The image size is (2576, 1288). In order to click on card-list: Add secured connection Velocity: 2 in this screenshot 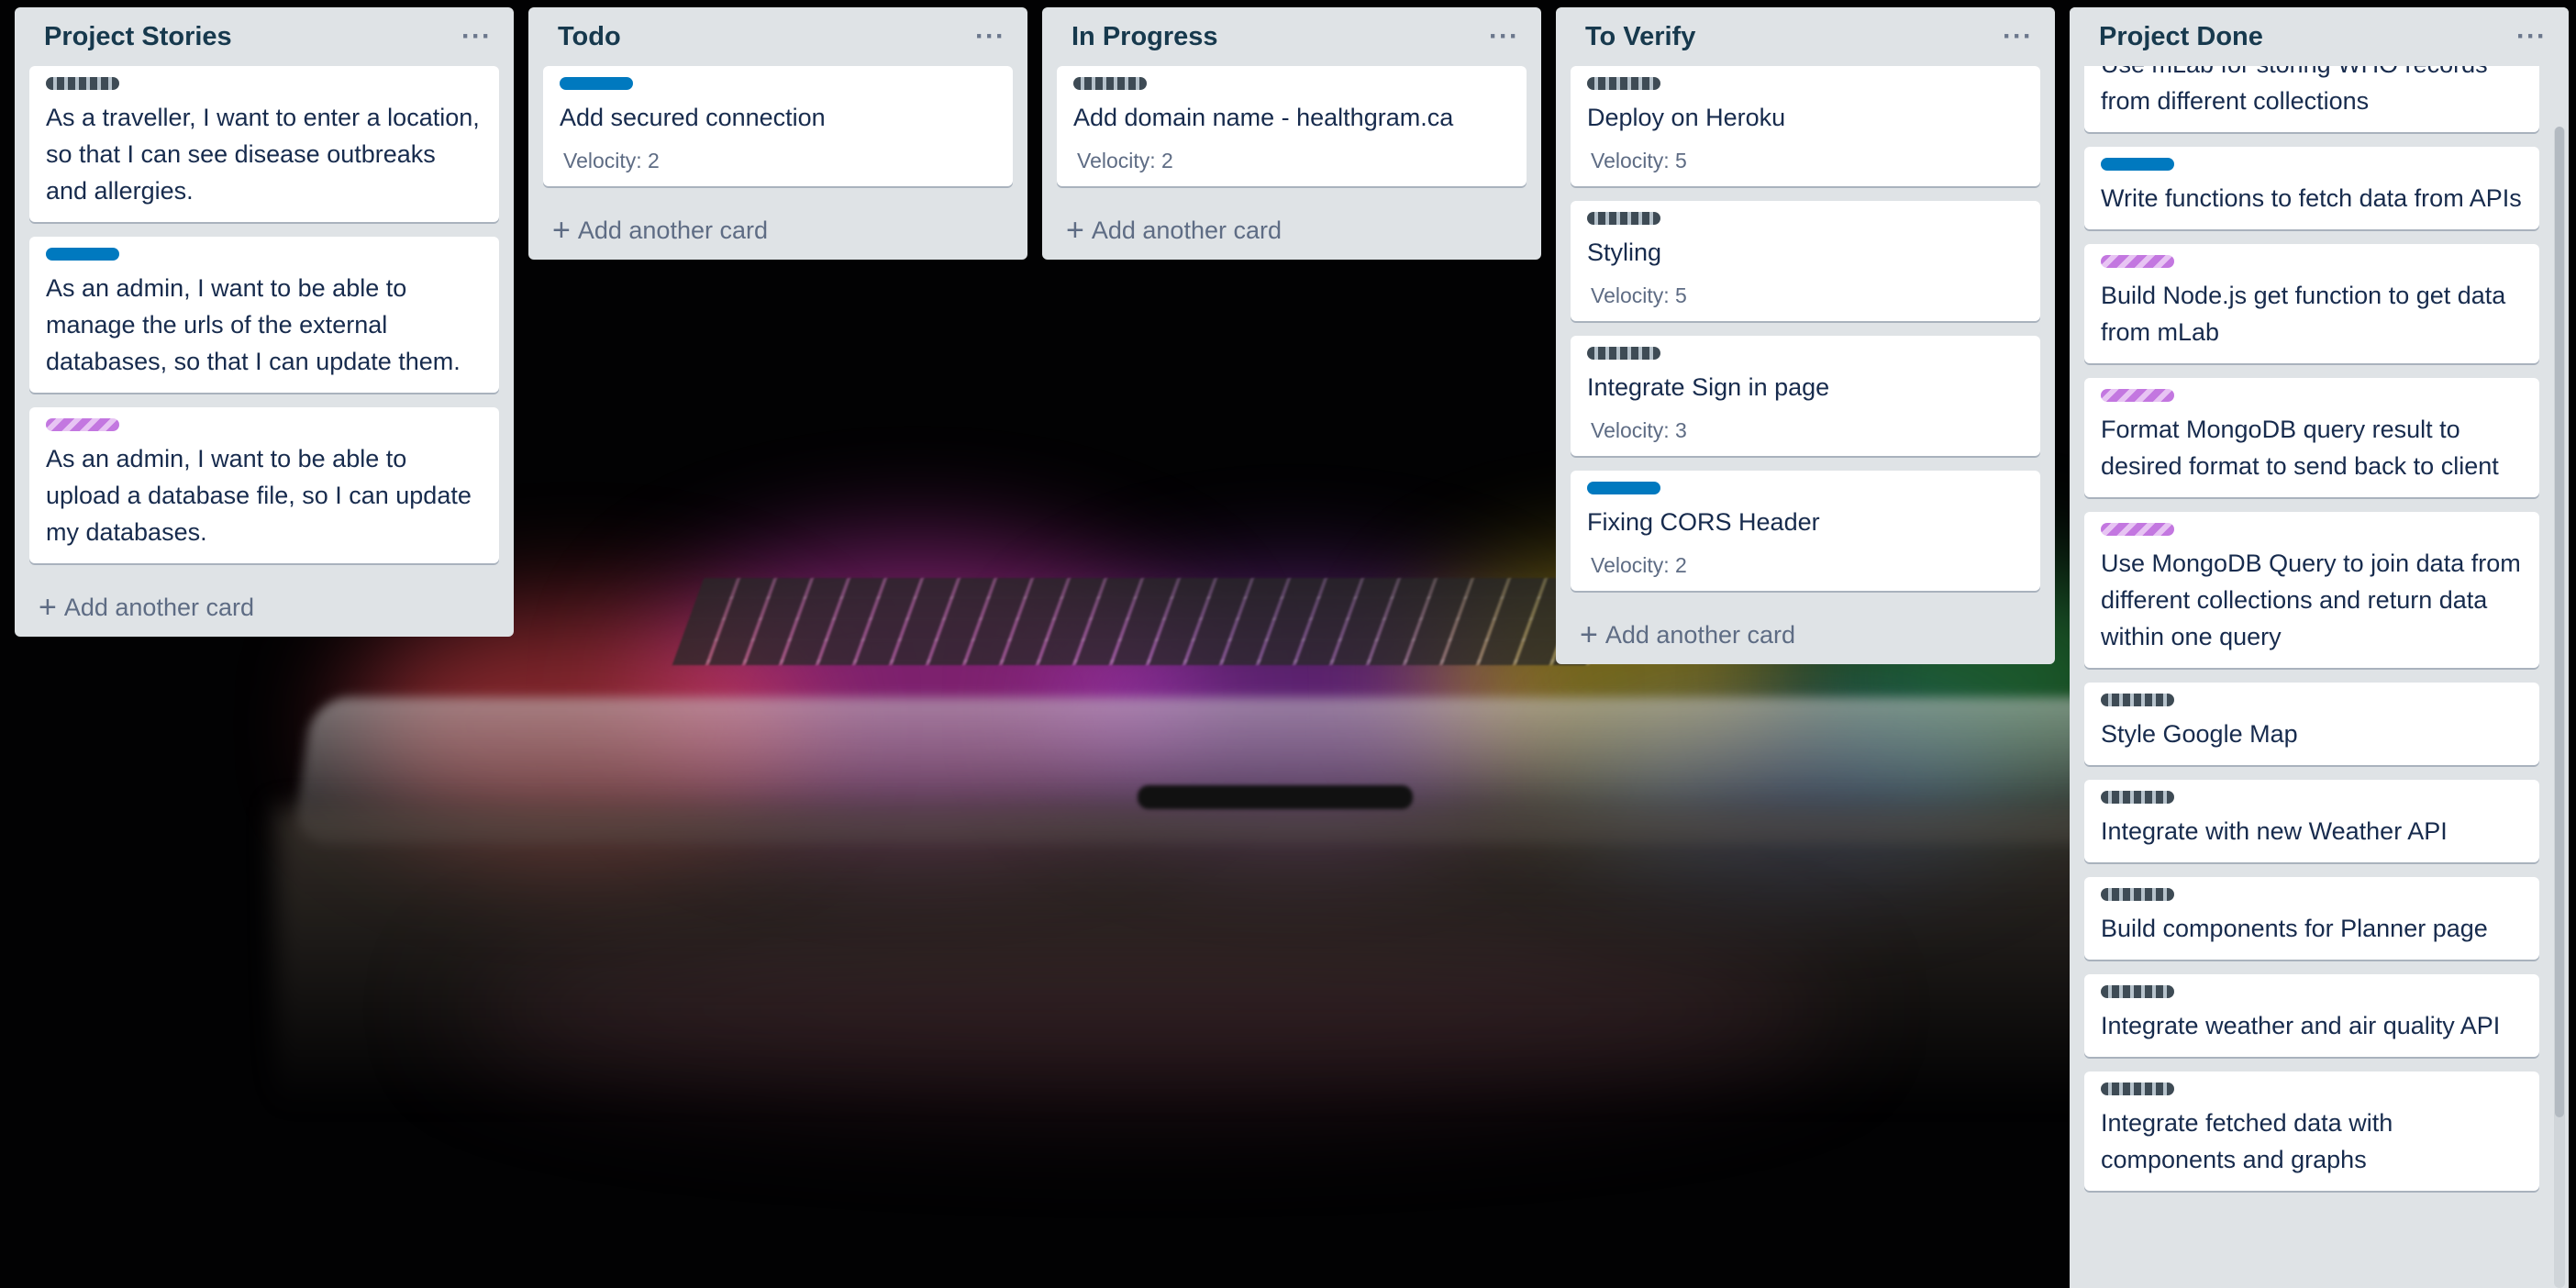, I will do `click(777, 126)`.